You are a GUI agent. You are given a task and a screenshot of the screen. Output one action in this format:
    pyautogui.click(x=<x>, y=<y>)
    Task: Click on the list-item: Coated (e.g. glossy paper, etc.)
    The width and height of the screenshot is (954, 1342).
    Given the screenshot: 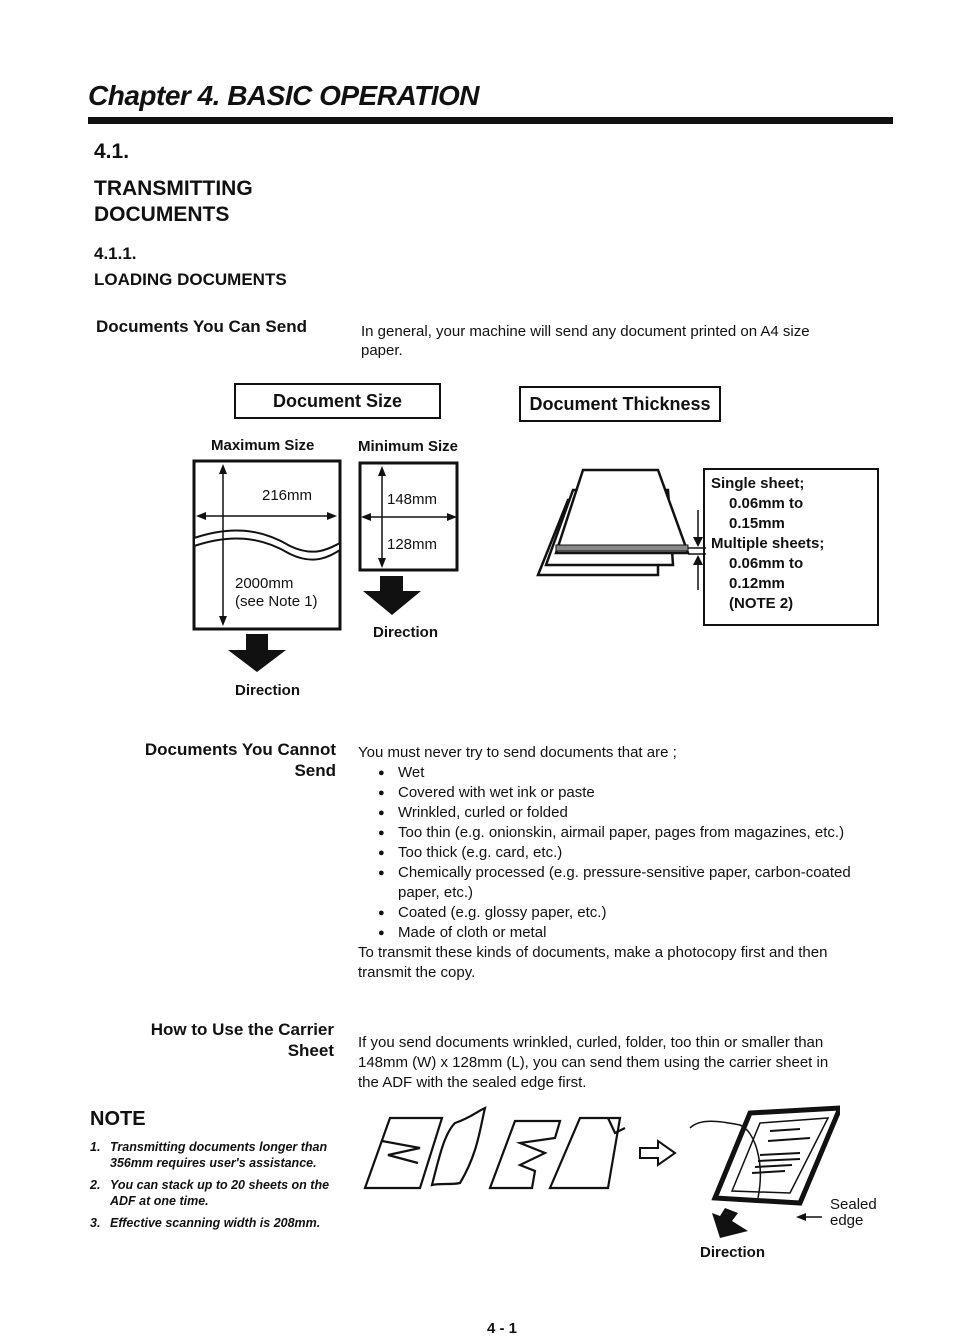 What is the action you would take?
    pyautogui.click(x=608, y=913)
    